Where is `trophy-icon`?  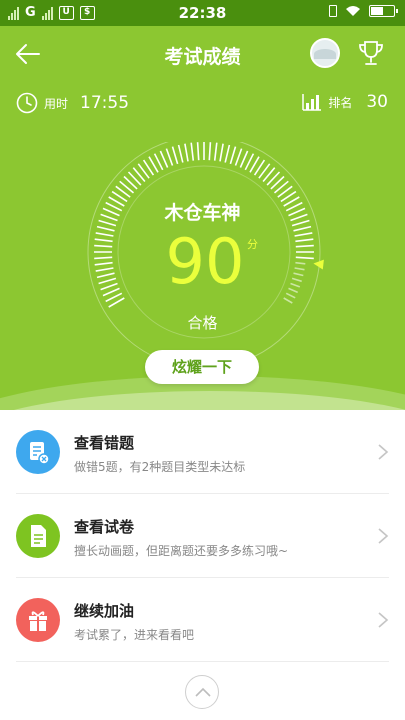
trophy-icon is located at coordinates (371, 53).